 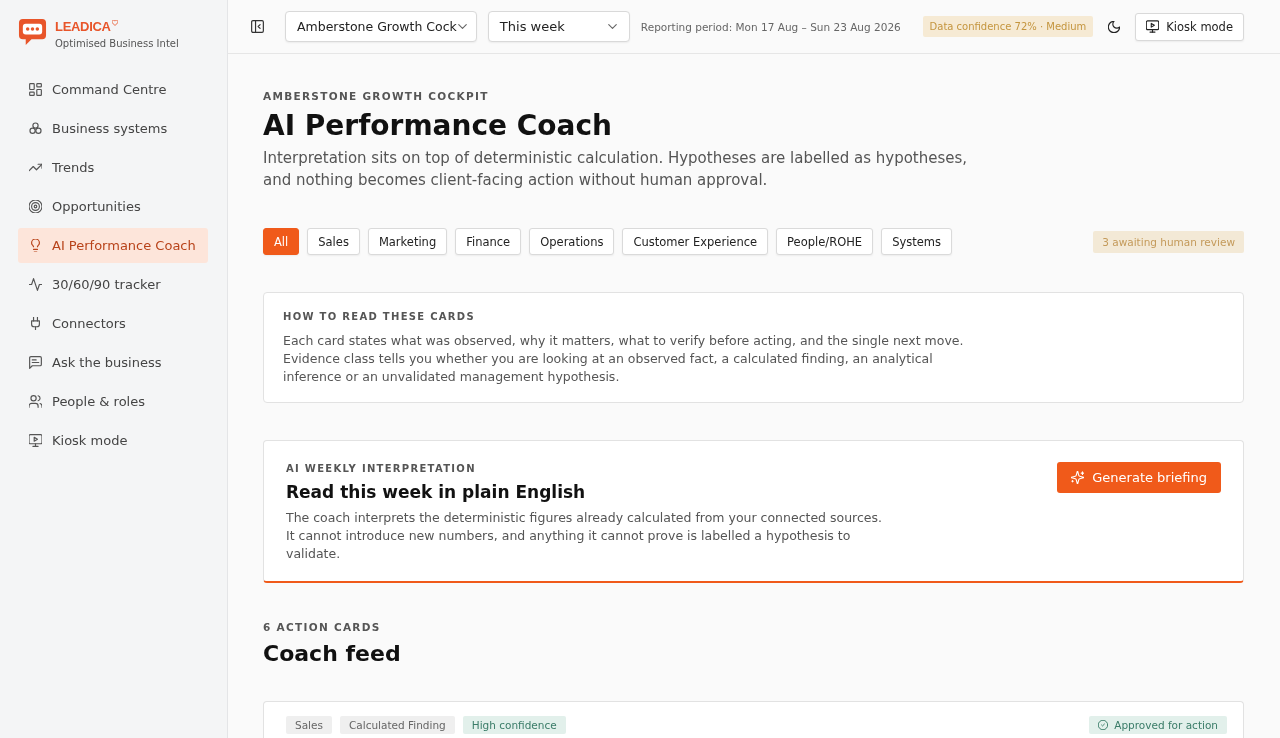 What do you see at coordinates (616, 169) in the screenshot?
I see `page-description: Interpretation sits on top of deterministic calculation. Hypotheses are labelled as hypotheses, and nothing becomes client-facing action without human approval.` at bounding box center [616, 169].